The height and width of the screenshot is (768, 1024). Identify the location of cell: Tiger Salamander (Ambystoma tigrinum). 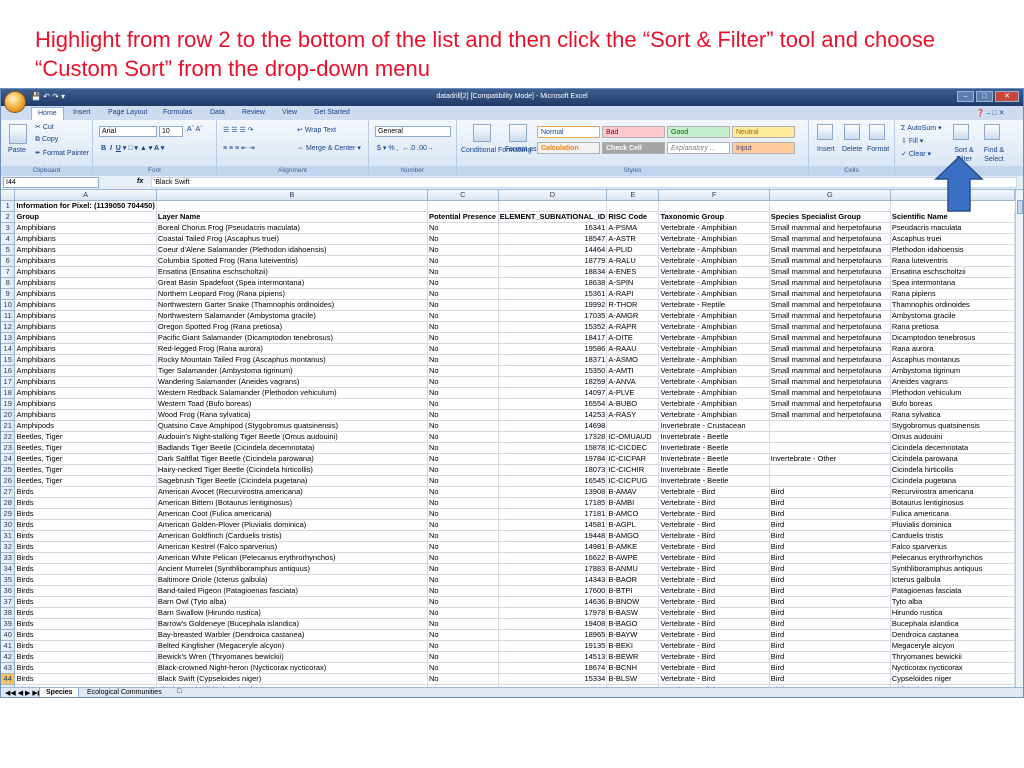
(292, 371).